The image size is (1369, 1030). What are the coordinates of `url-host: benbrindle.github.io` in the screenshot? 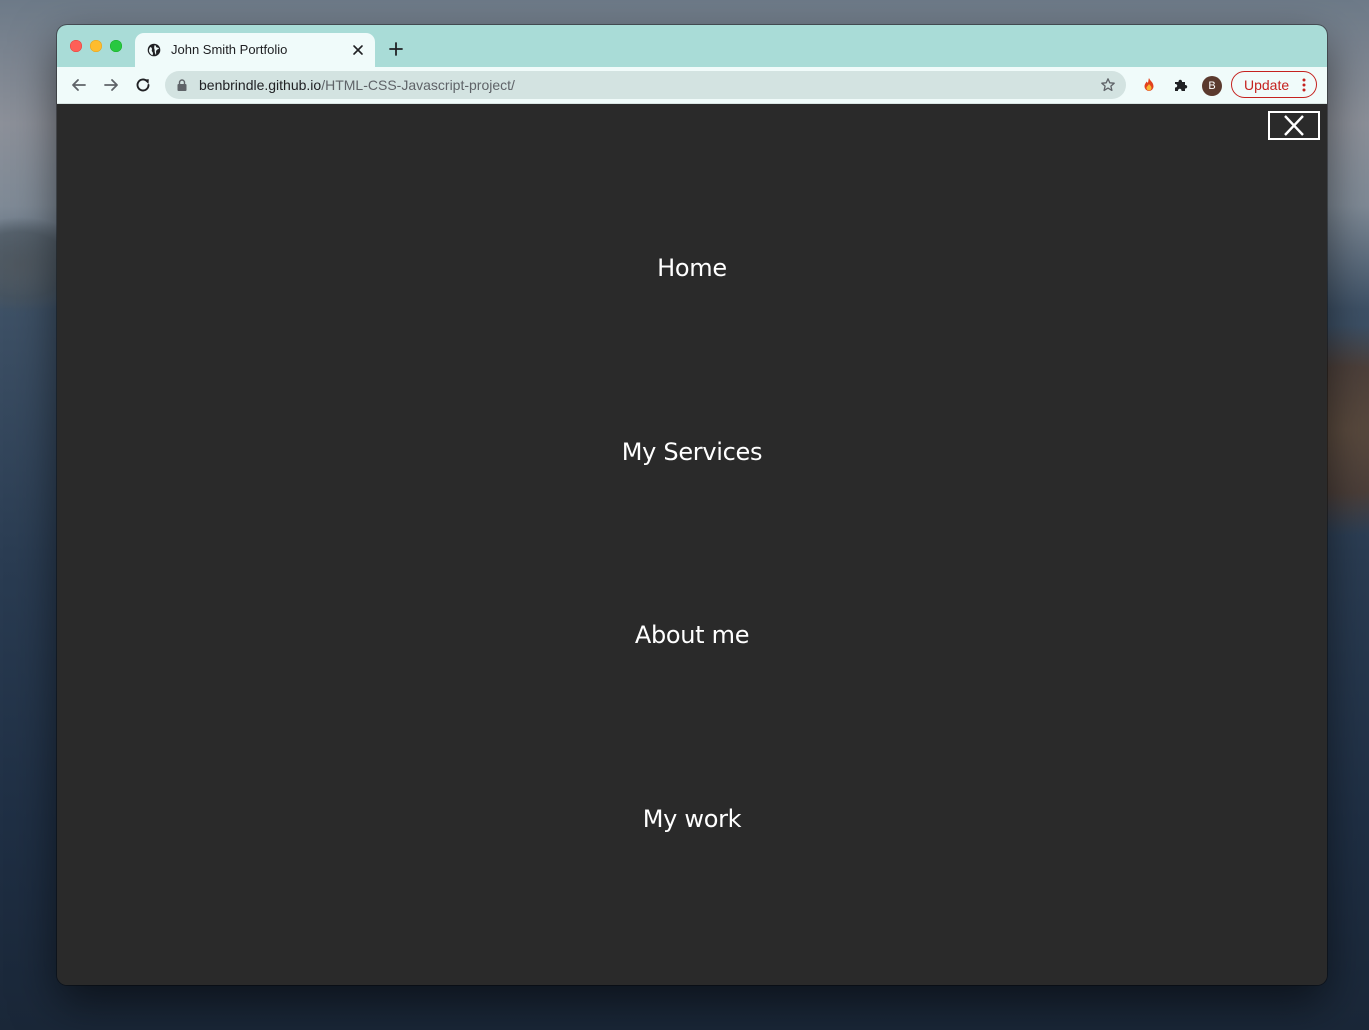 It's located at (260, 85).